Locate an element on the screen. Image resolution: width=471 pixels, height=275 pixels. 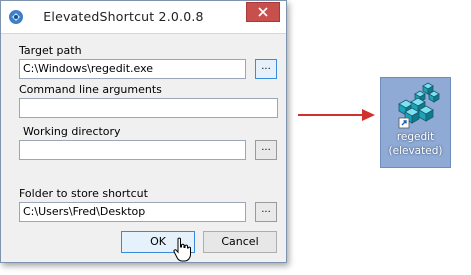
folder-input: C:\Users\Fred\Desktop is located at coordinates (132, 212).